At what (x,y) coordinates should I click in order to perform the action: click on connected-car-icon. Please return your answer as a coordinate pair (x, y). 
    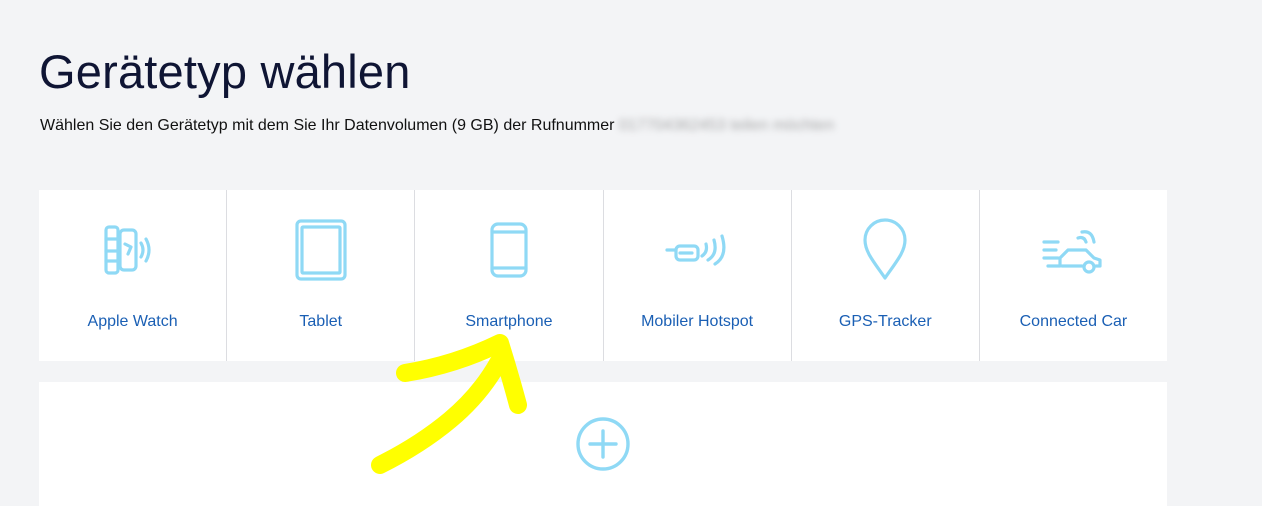
    Looking at the image, I should click on (1073, 250).